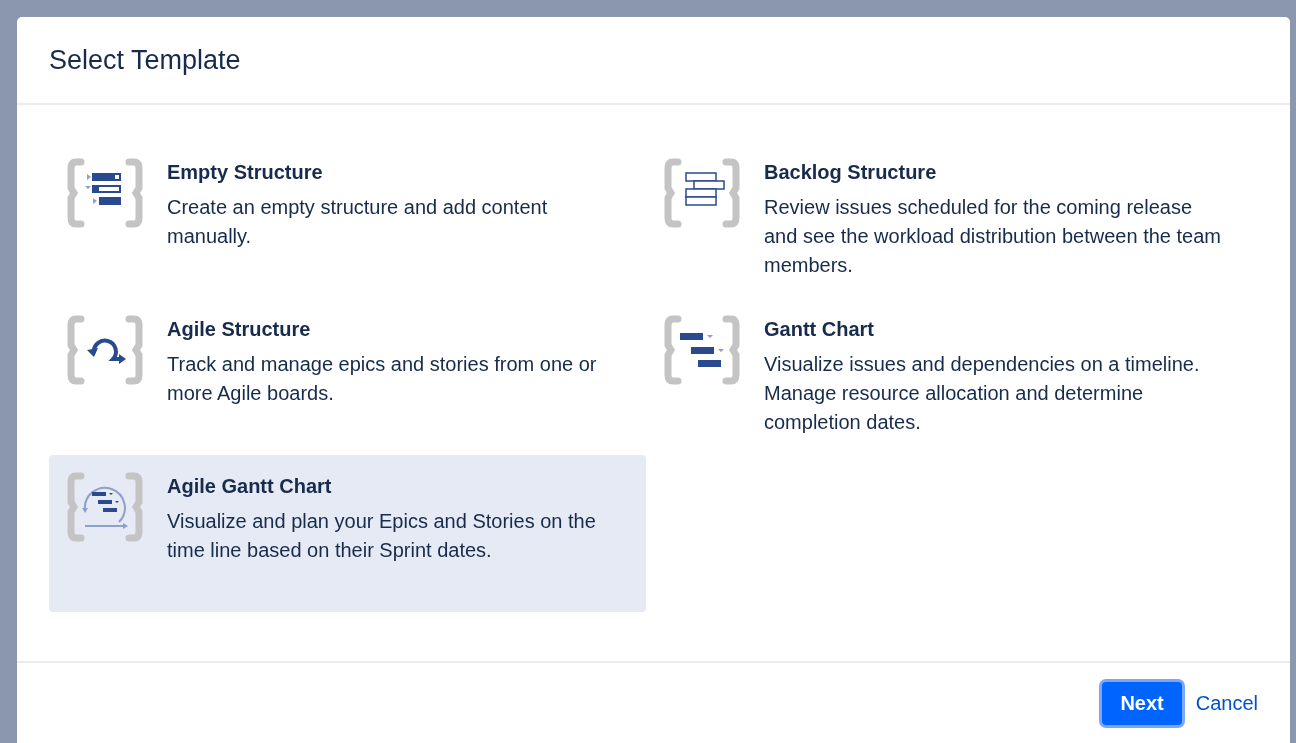 The width and height of the screenshot is (1296, 743). I want to click on cycle-arrow-icon, so click(105, 350).